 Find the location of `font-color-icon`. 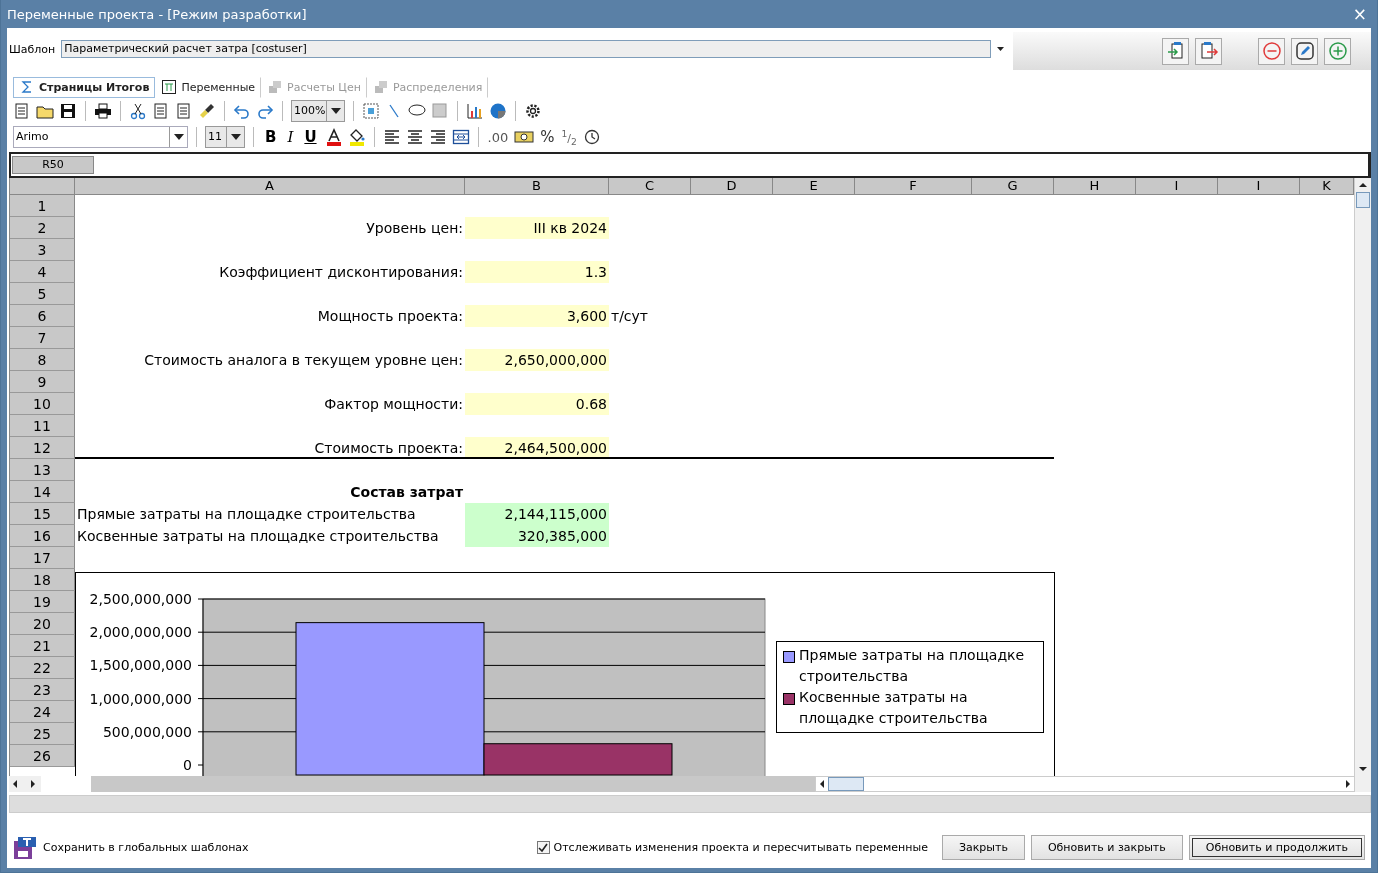

font-color-icon is located at coordinates (333, 137).